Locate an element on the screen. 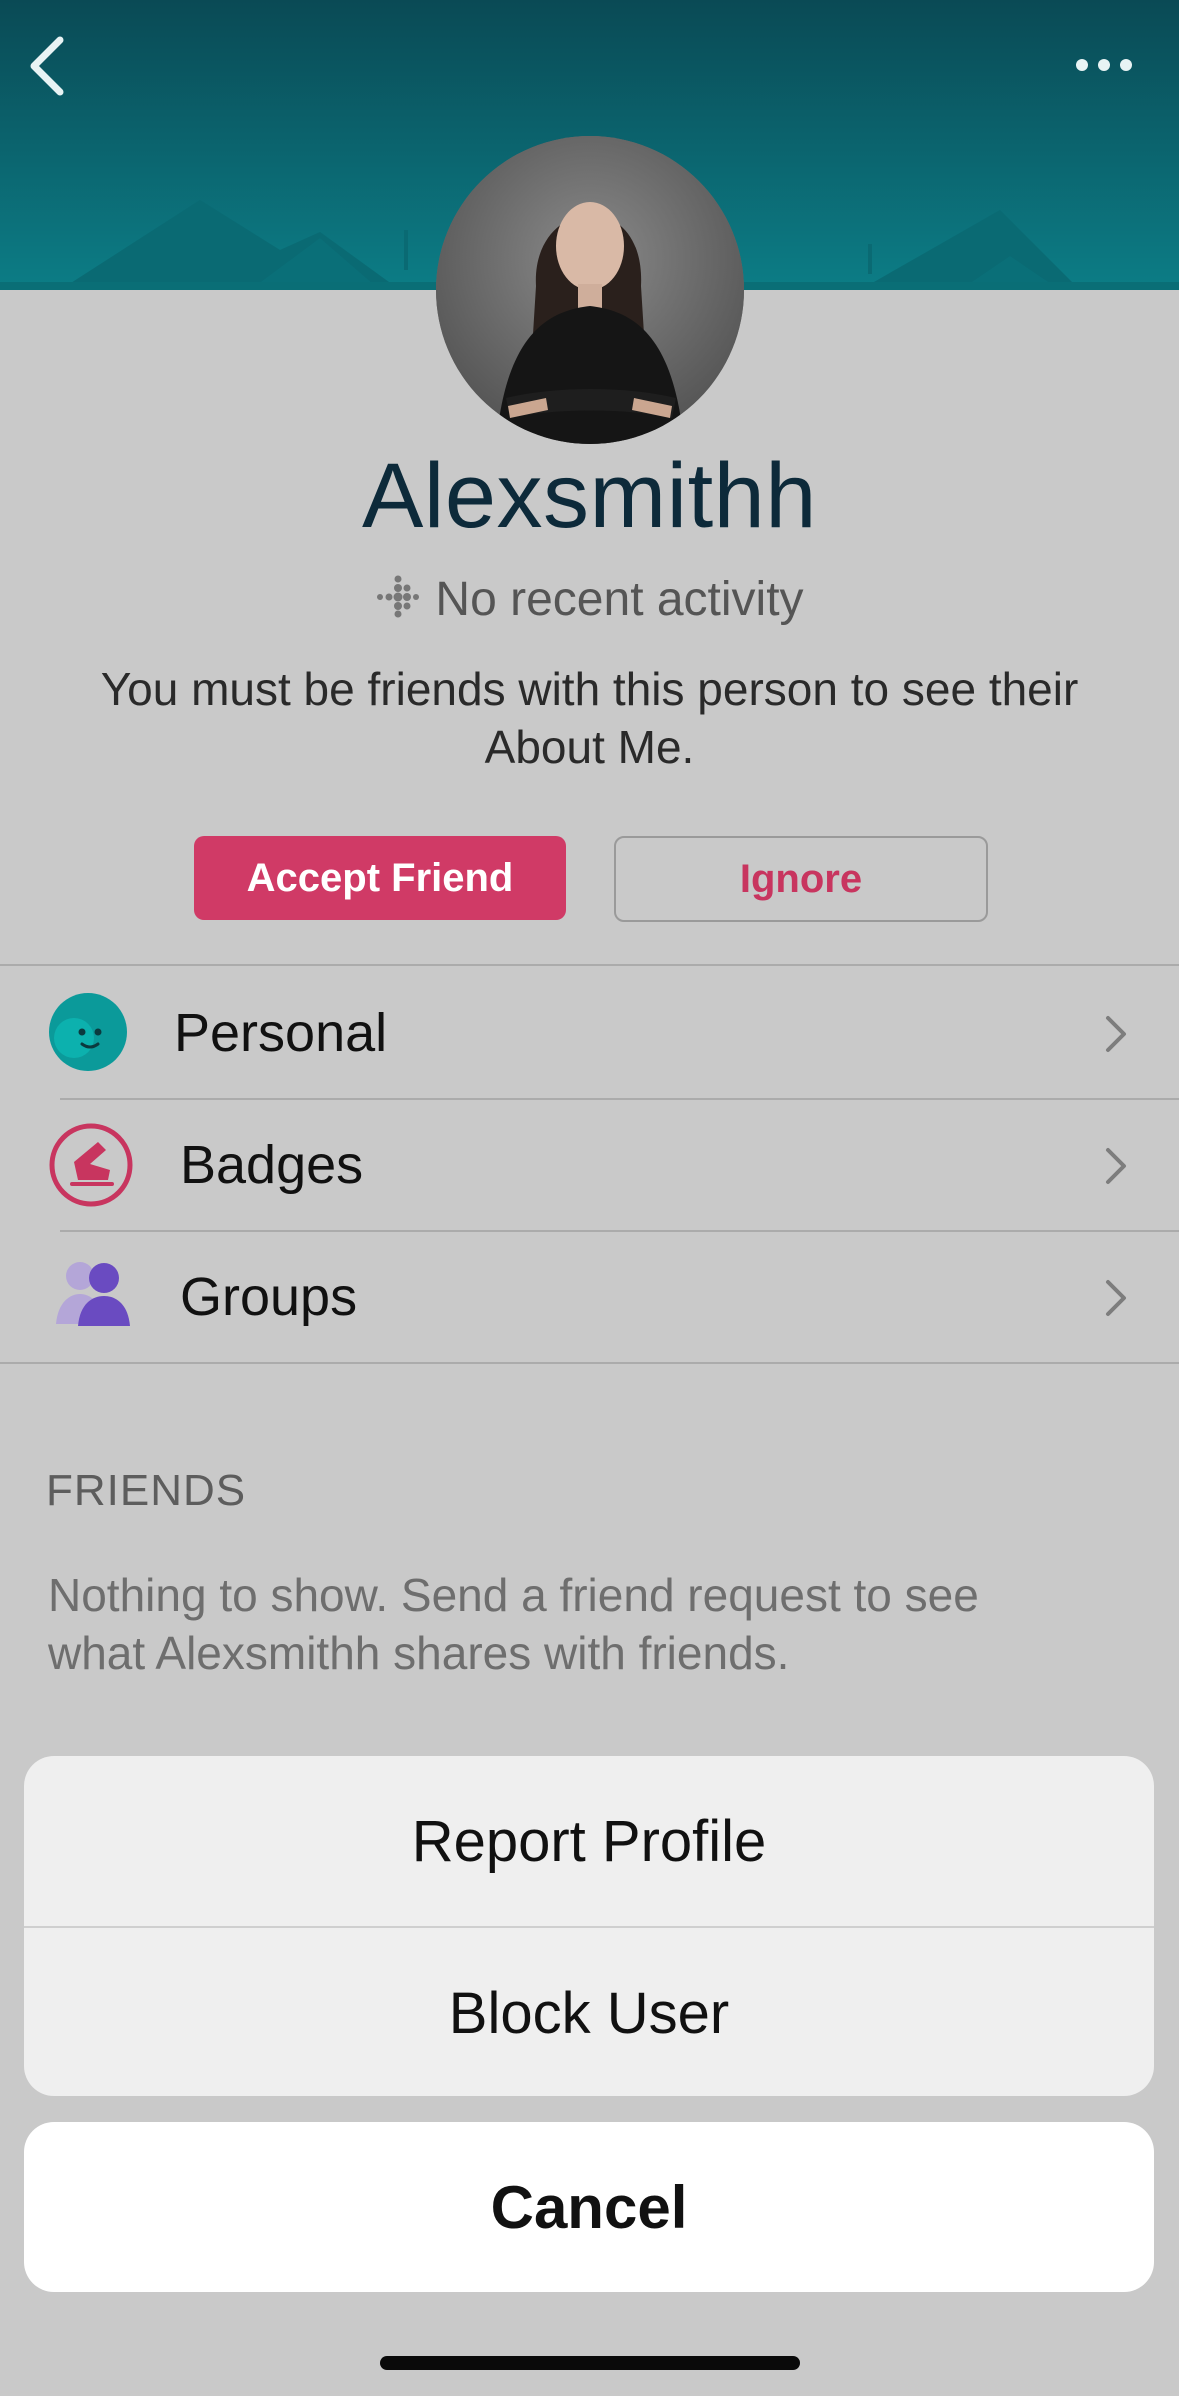 The width and height of the screenshot is (1179, 2396). menu-item-groups: Groups is located at coordinates (589, 1297).